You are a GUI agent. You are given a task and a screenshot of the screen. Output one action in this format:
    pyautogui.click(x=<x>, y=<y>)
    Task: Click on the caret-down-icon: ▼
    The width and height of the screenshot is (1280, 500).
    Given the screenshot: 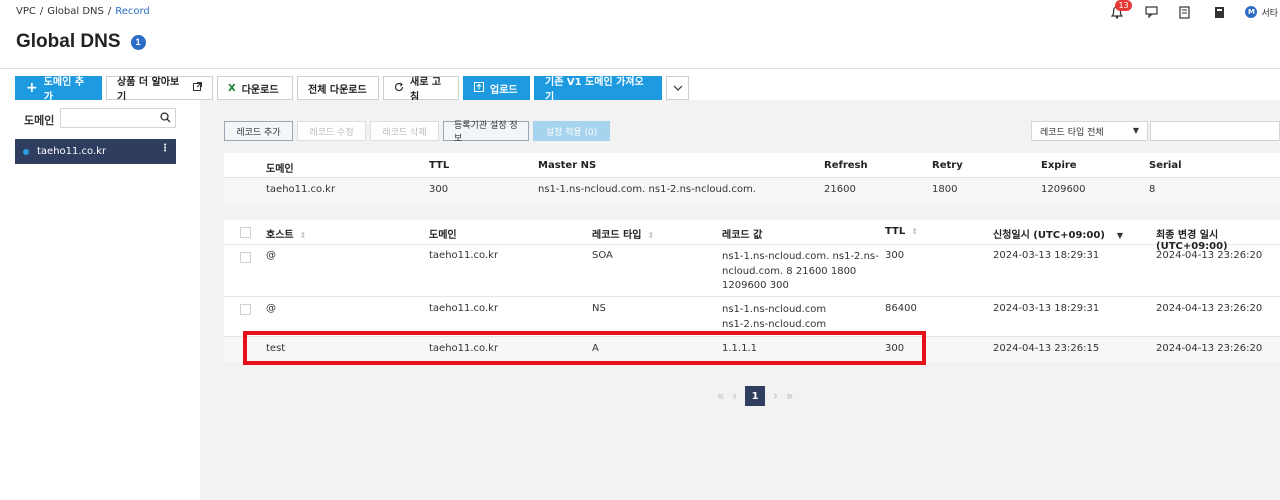 What is the action you would take?
    pyautogui.click(x=1135, y=130)
    